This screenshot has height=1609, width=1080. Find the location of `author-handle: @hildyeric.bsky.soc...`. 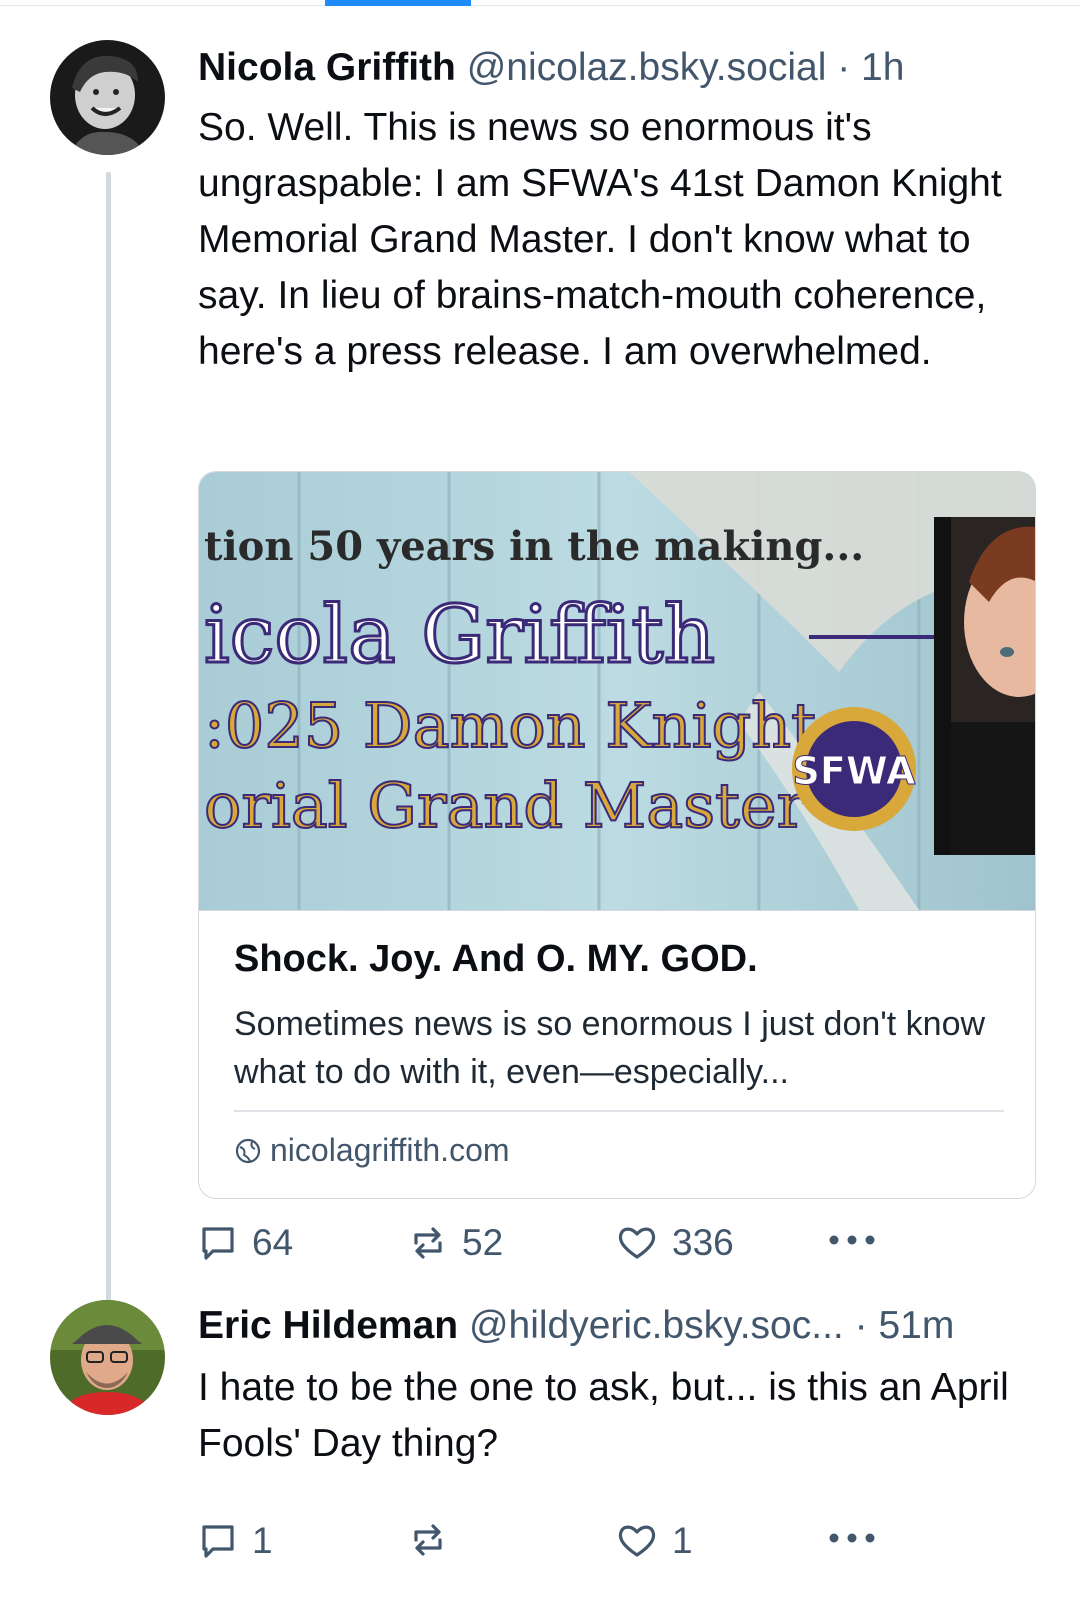

author-handle: @hildyeric.bsky.soc... is located at coordinates (656, 1325).